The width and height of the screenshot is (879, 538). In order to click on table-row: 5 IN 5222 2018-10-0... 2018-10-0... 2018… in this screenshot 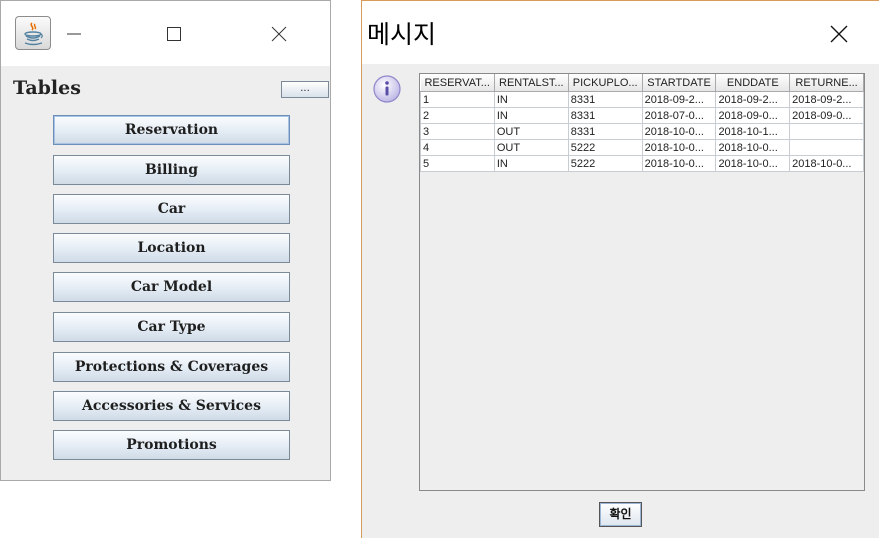, I will do `click(642, 163)`.